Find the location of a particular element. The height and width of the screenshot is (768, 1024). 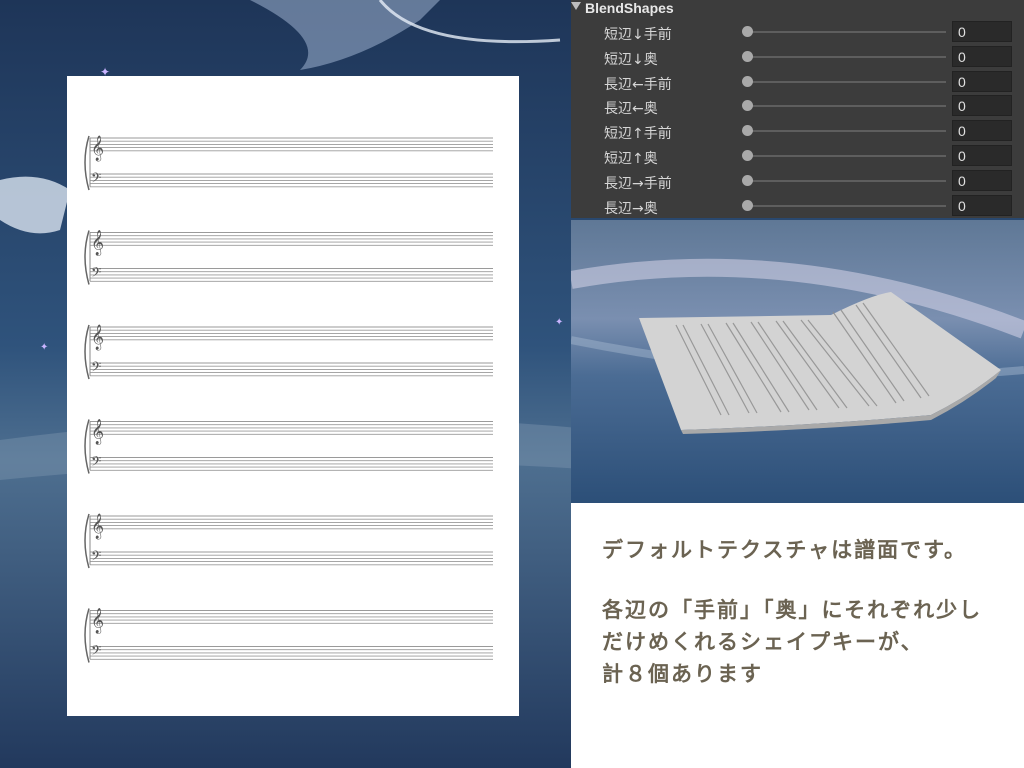

blendshapes-header: BlendShapes is located at coordinates (797, 8).